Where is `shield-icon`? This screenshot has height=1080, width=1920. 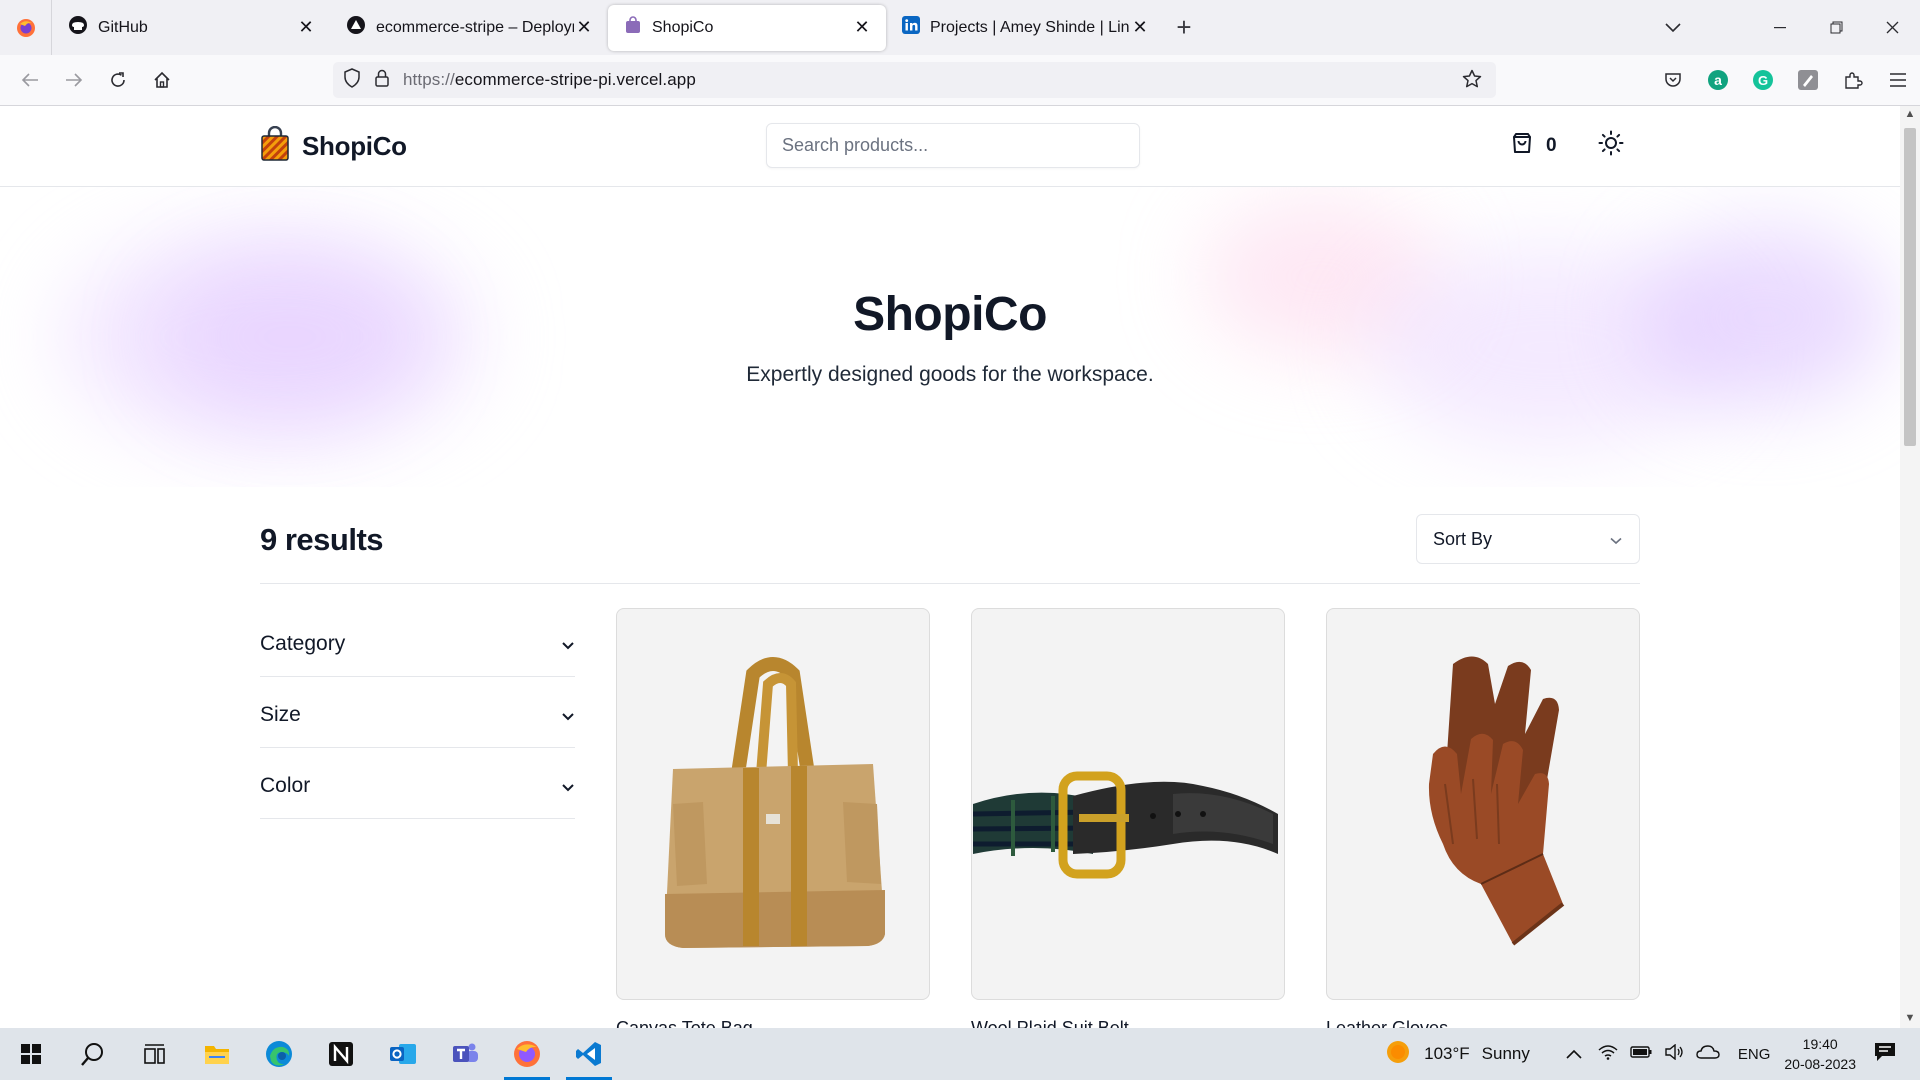
shield-icon is located at coordinates (352, 80).